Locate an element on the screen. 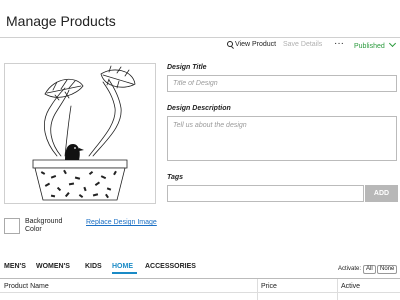 The width and height of the screenshot is (400, 300). background-color-label: Background Color is located at coordinates (44, 225).